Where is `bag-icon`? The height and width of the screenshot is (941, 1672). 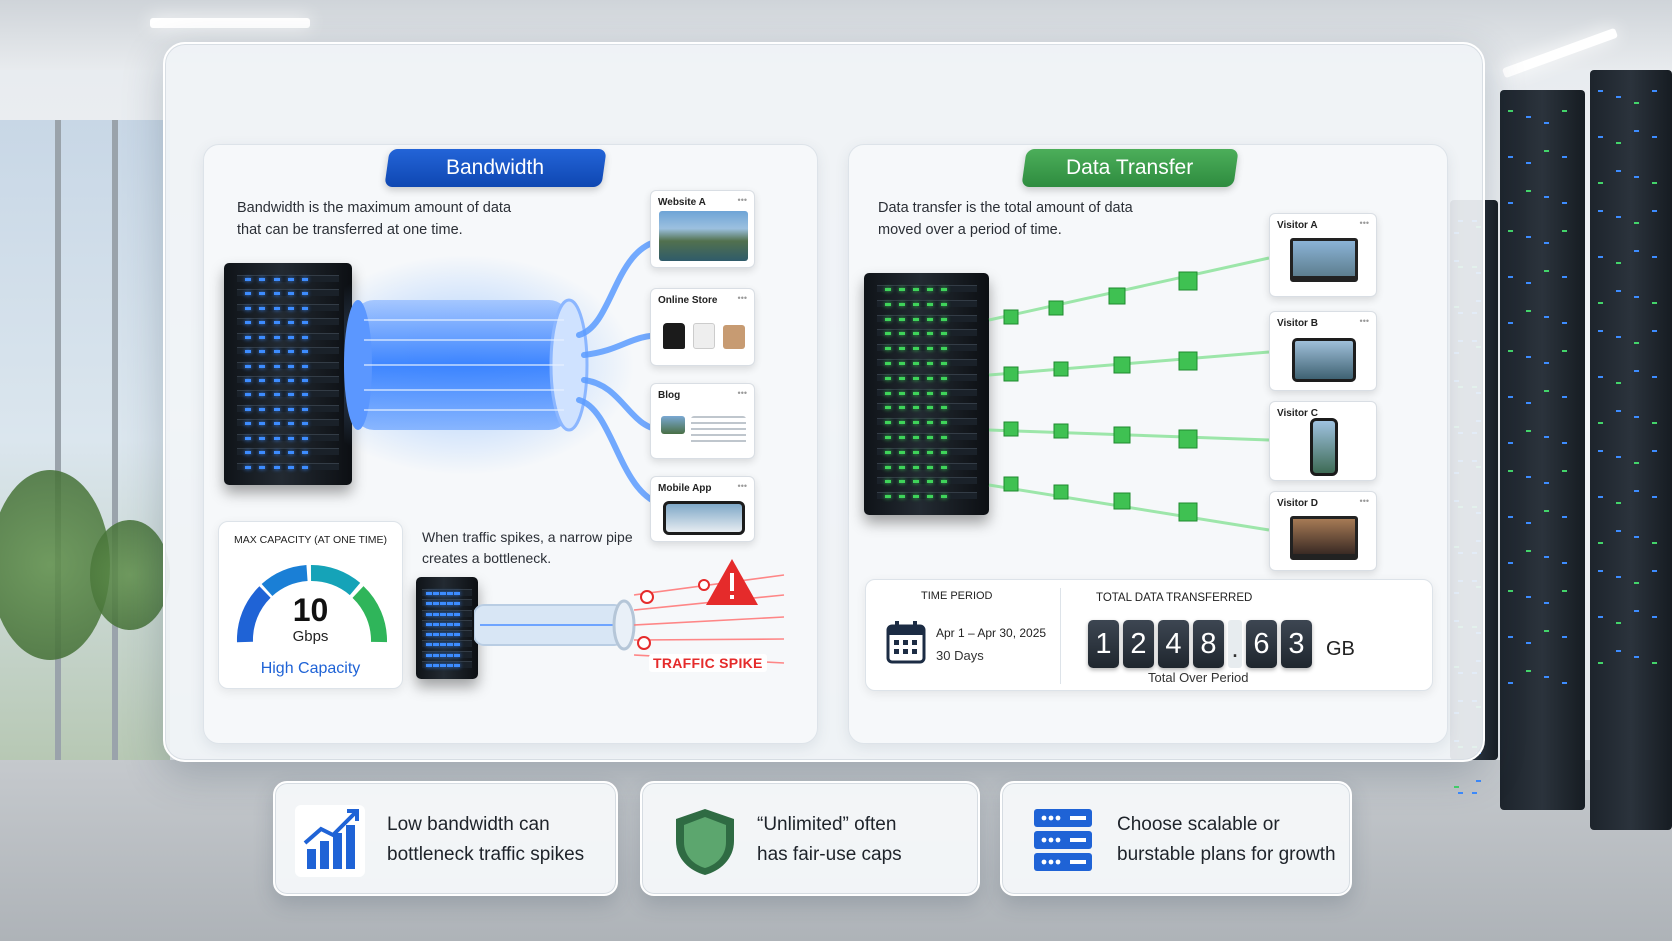
bag-icon is located at coordinates (734, 337).